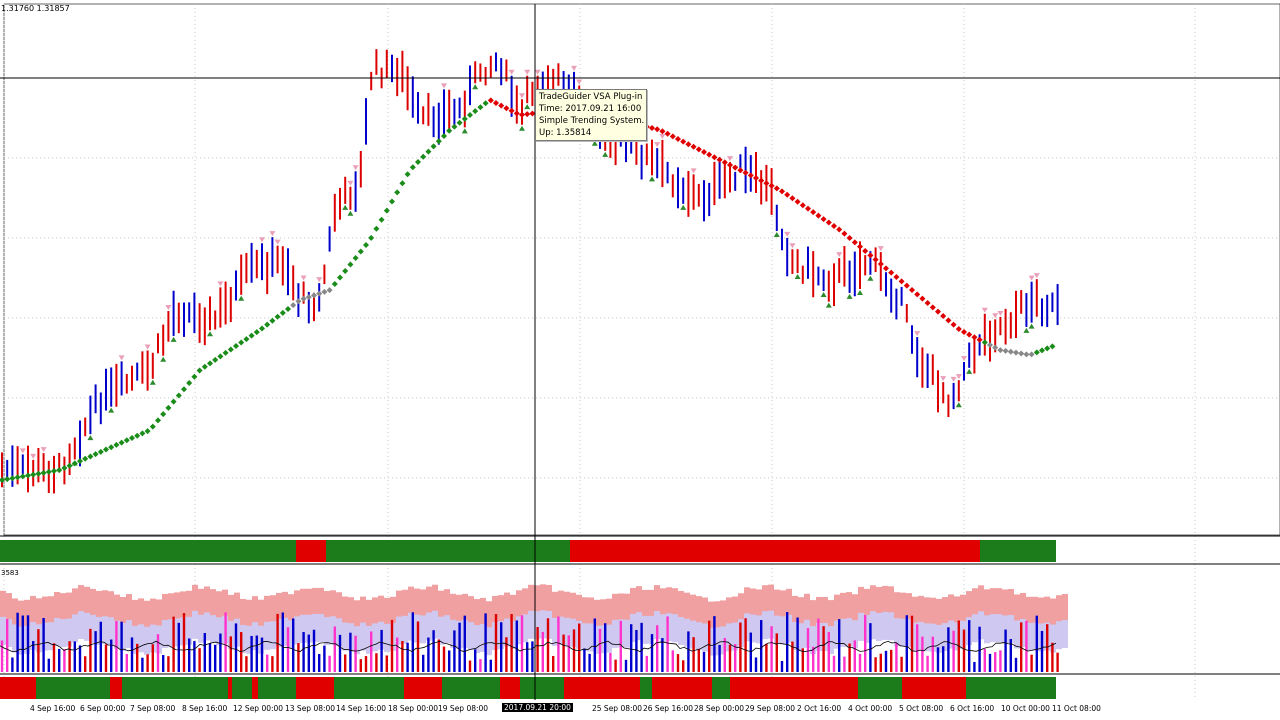 The width and height of the screenshot is (1280, 720). I want to click on tooltip-title: TradeGuider VSA Plug-in, so click(591, 97).